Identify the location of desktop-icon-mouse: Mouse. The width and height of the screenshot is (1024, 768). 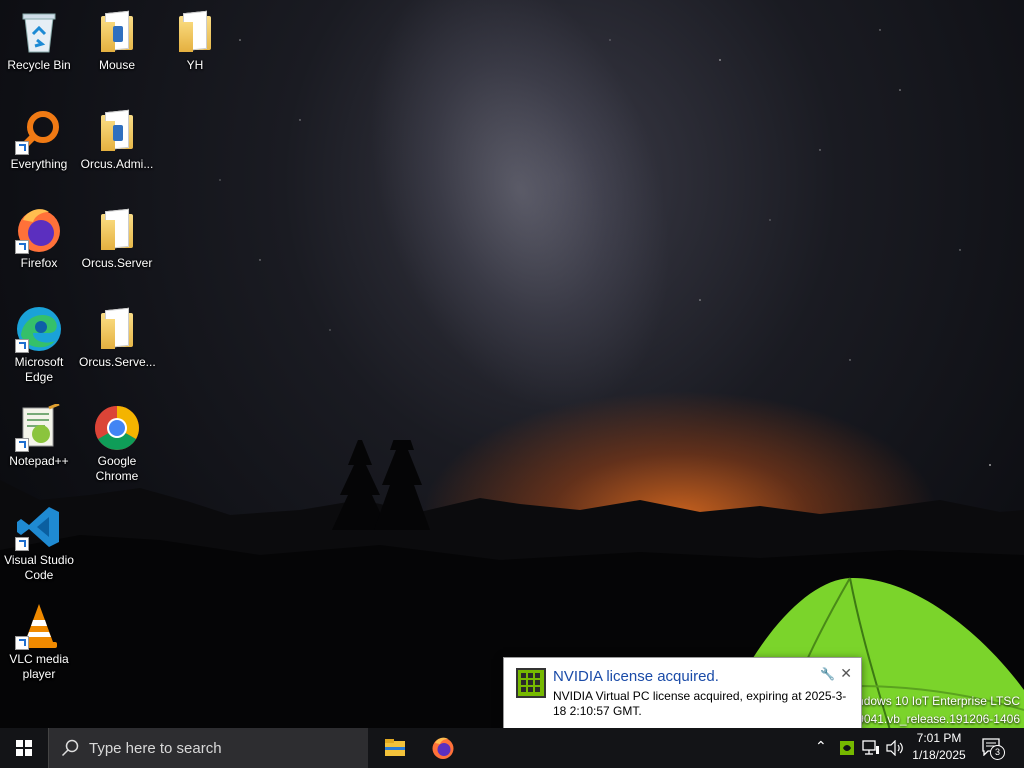
(117, 37).